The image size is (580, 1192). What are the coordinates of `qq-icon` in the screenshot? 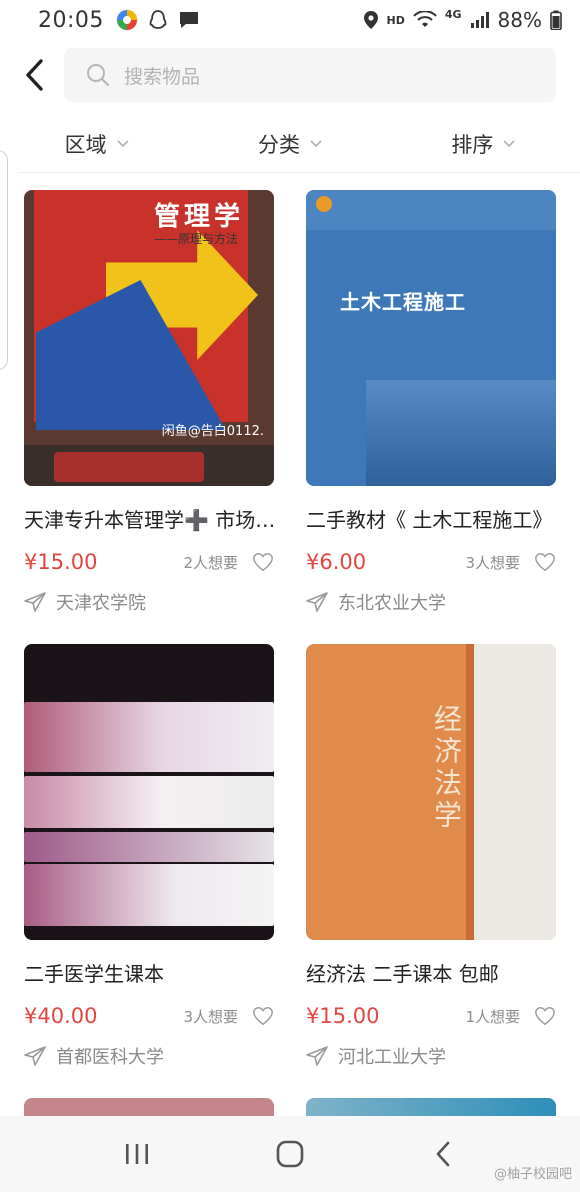 It's located at (158, 19).